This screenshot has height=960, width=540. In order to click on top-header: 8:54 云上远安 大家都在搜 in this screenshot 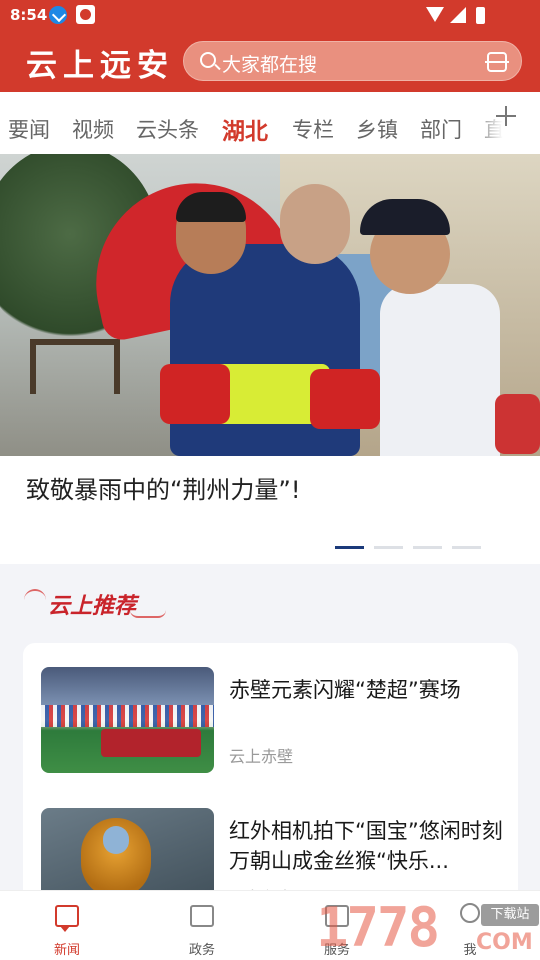, I will do `click(270, 46)`.